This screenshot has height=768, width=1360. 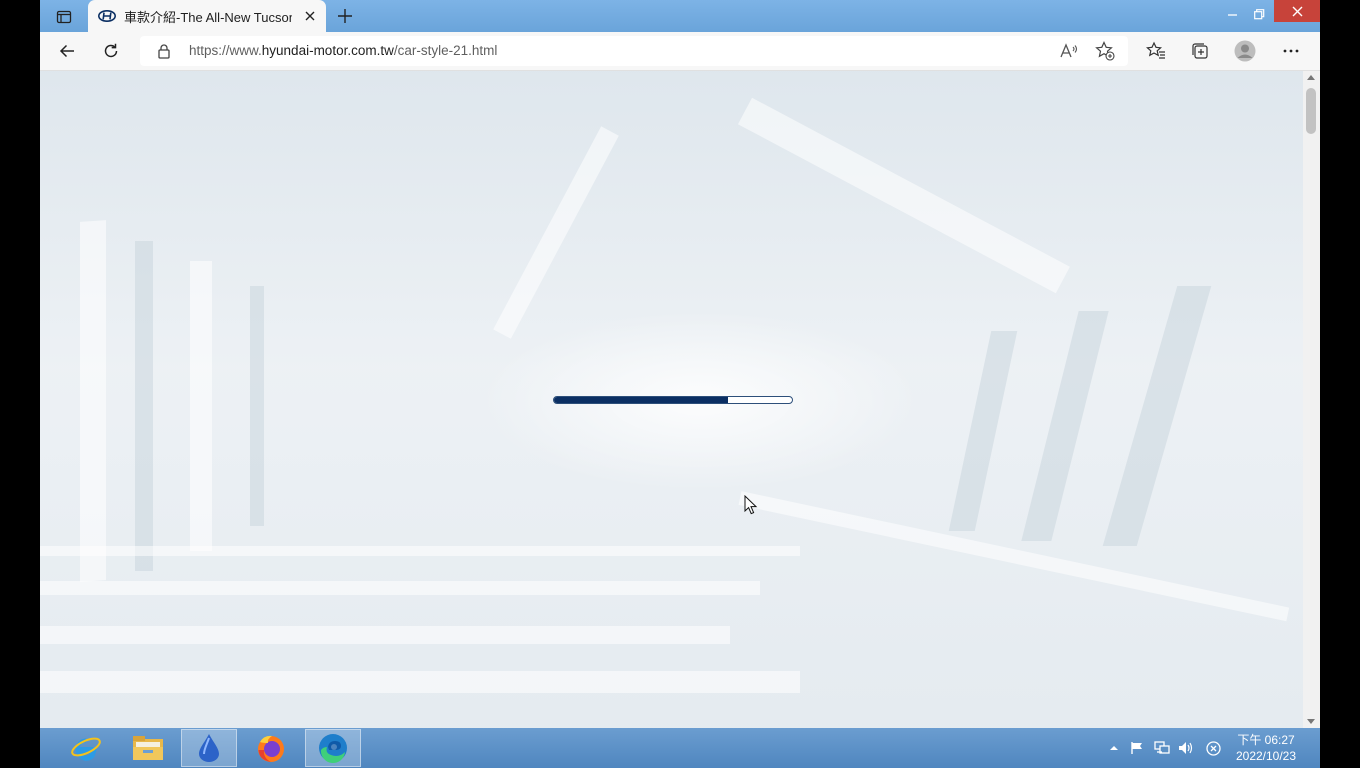 I want to click on refresh-icon, so click(x=111, y=50).